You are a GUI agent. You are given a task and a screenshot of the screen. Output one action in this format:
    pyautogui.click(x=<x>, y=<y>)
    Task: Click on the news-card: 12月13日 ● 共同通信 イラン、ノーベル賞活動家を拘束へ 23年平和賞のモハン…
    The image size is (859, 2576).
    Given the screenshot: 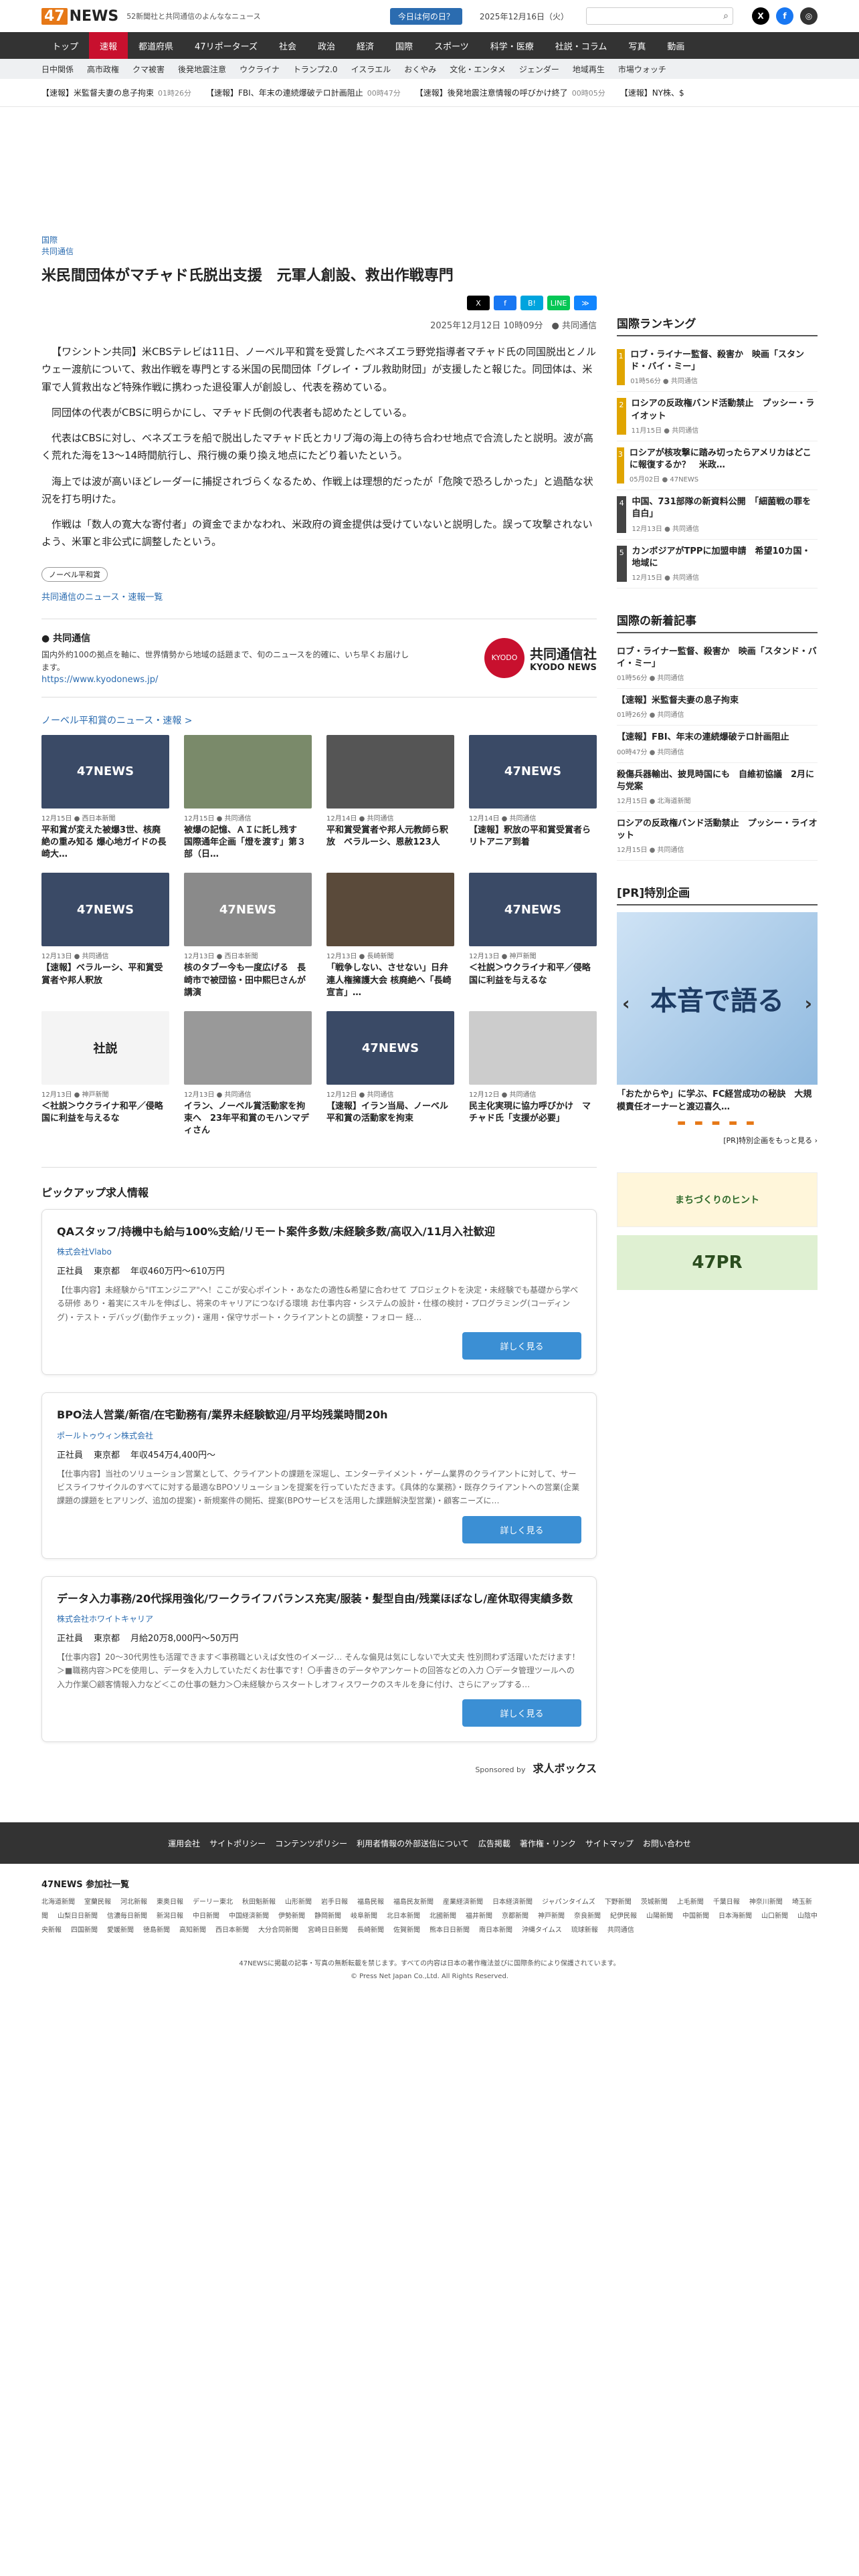 What is the action you would take?
    pyautogui.click(x=248, y=1075)
    